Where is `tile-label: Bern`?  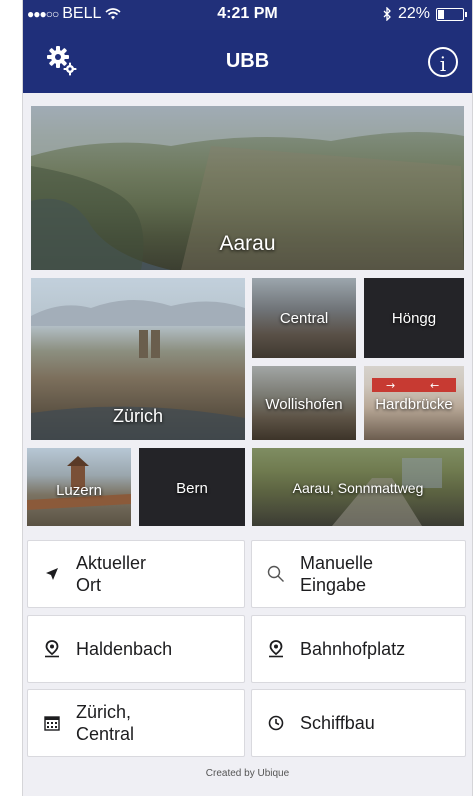
tile-label: Bern is located at coordinates (192, 488).